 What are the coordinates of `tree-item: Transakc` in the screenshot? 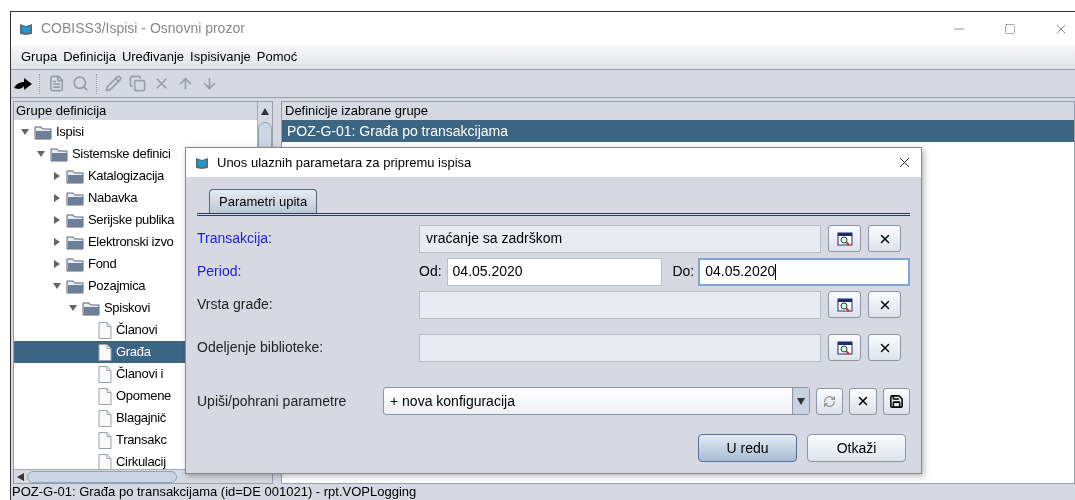 It's located at (135, 440).